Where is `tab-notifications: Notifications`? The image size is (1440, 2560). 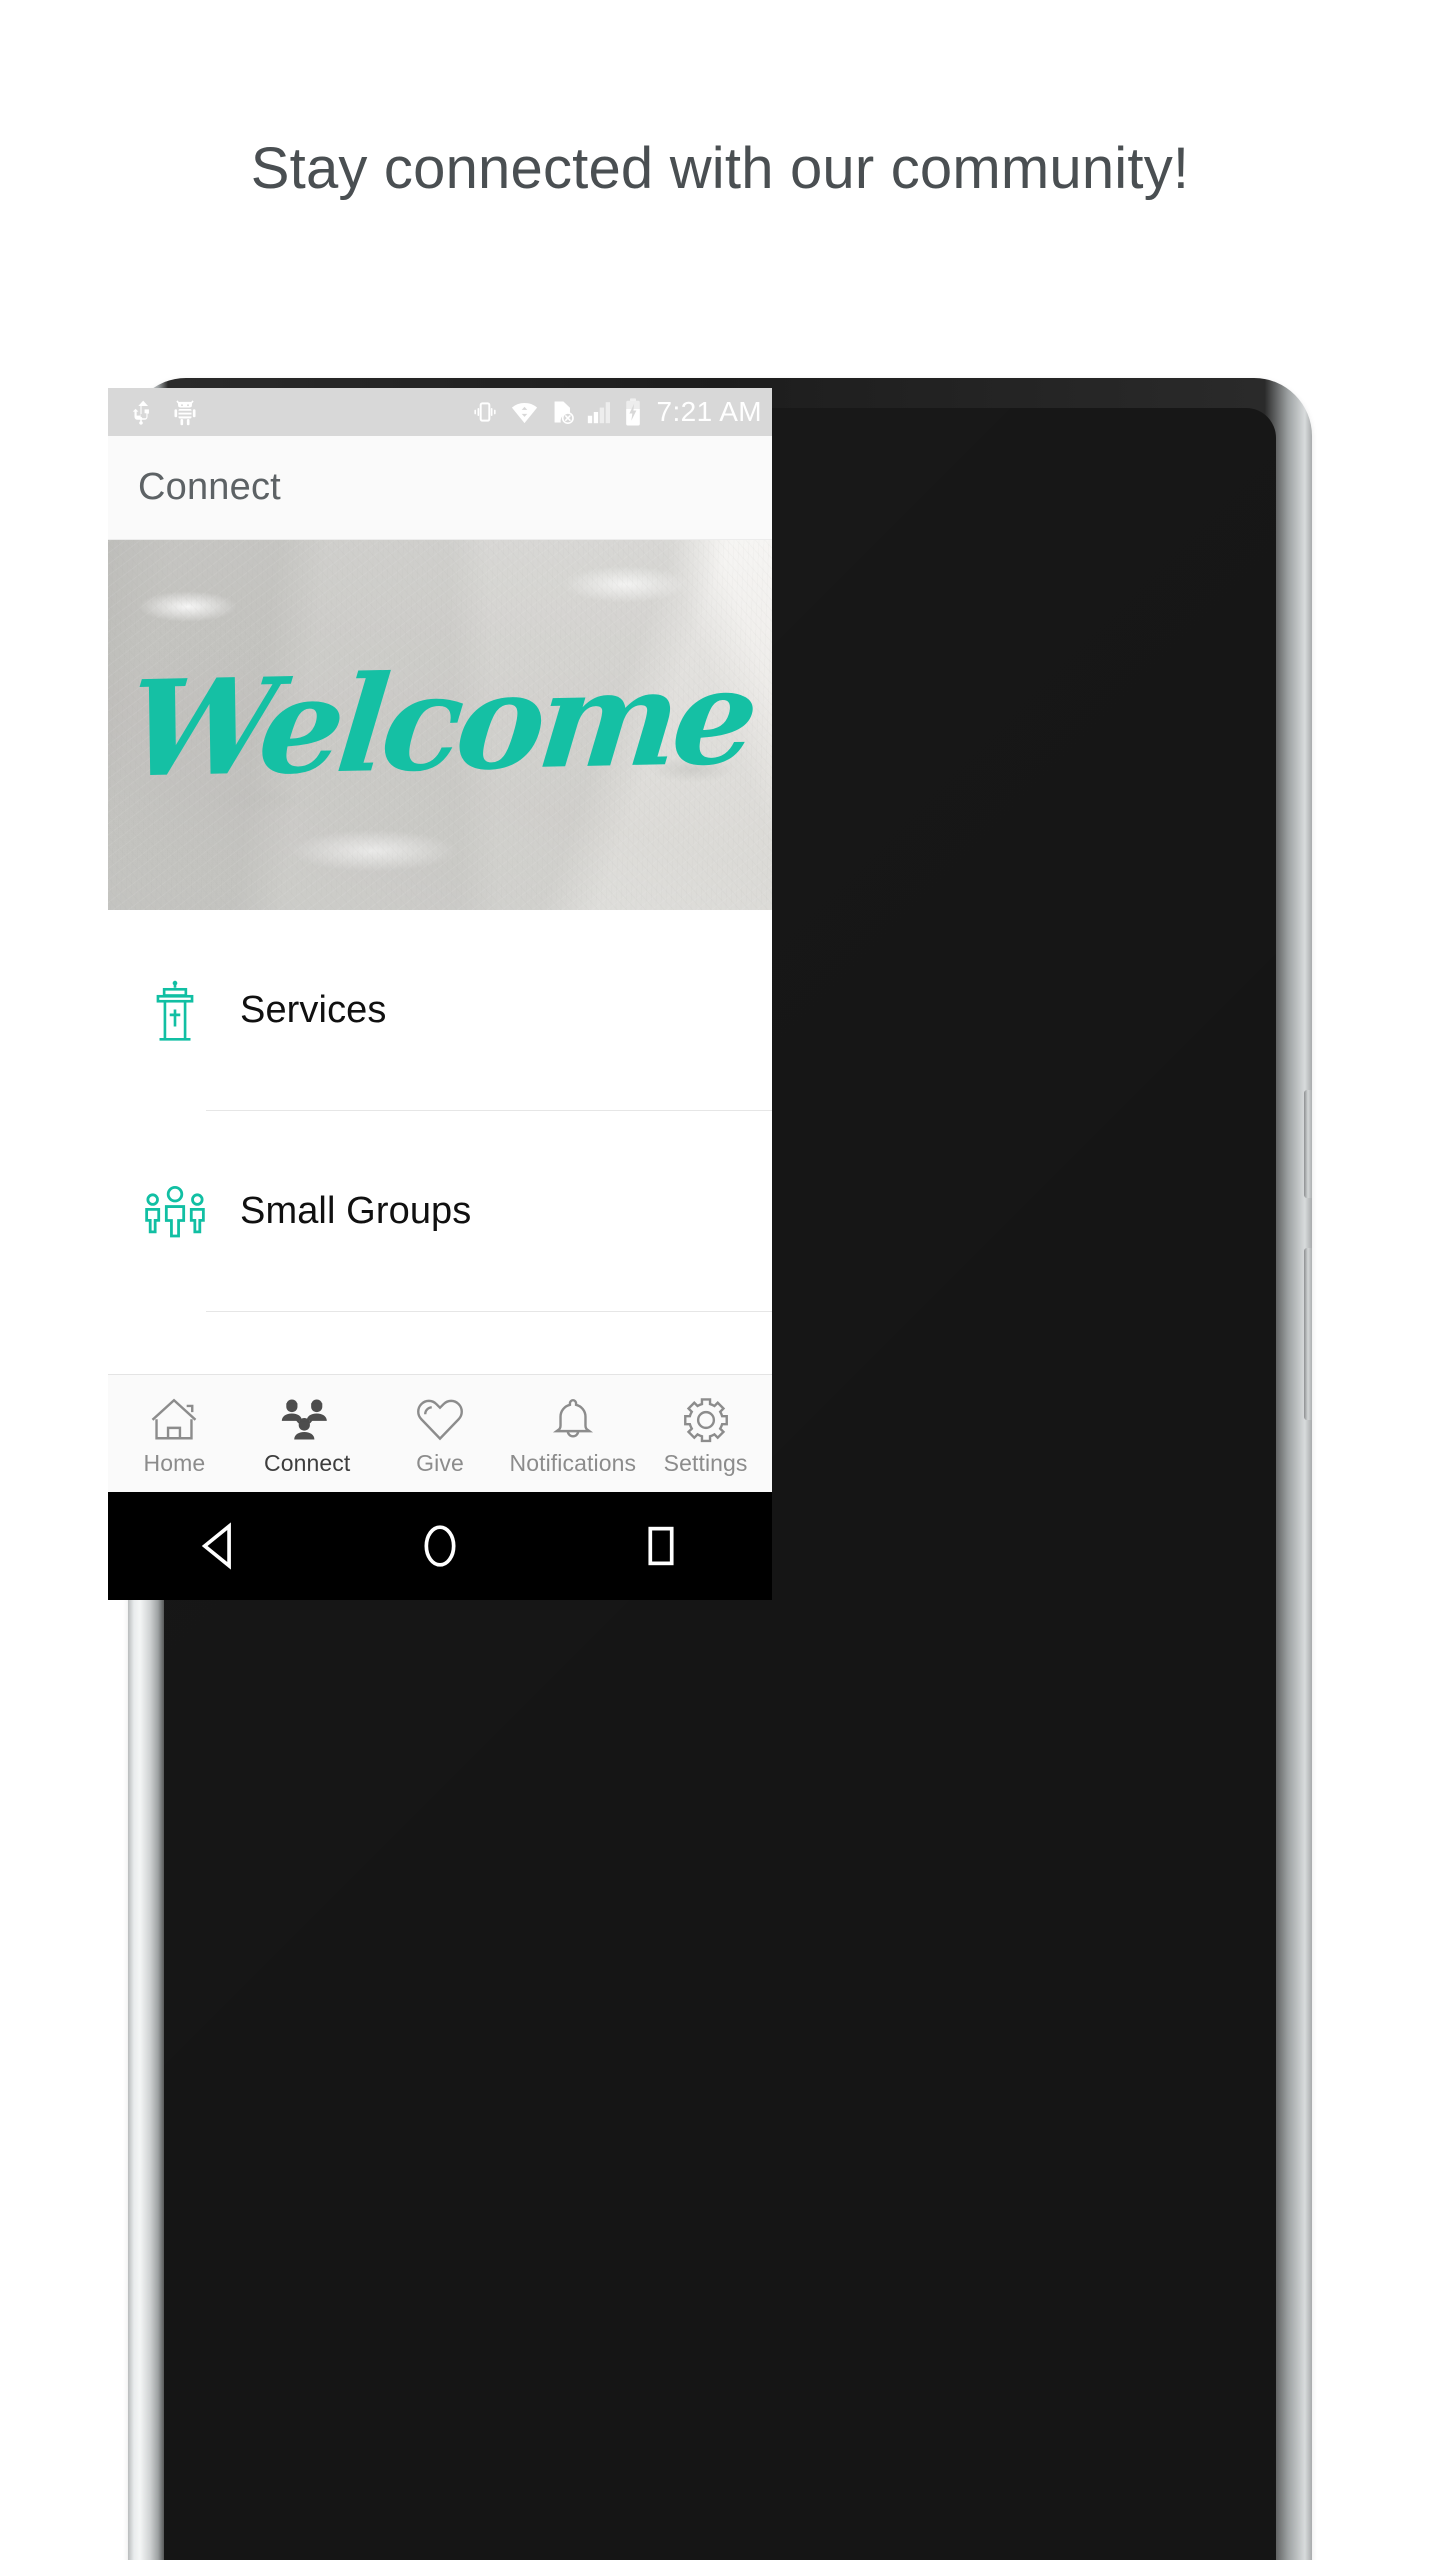 tab-notifications: Notifications is located at coordinates (572, 1433).